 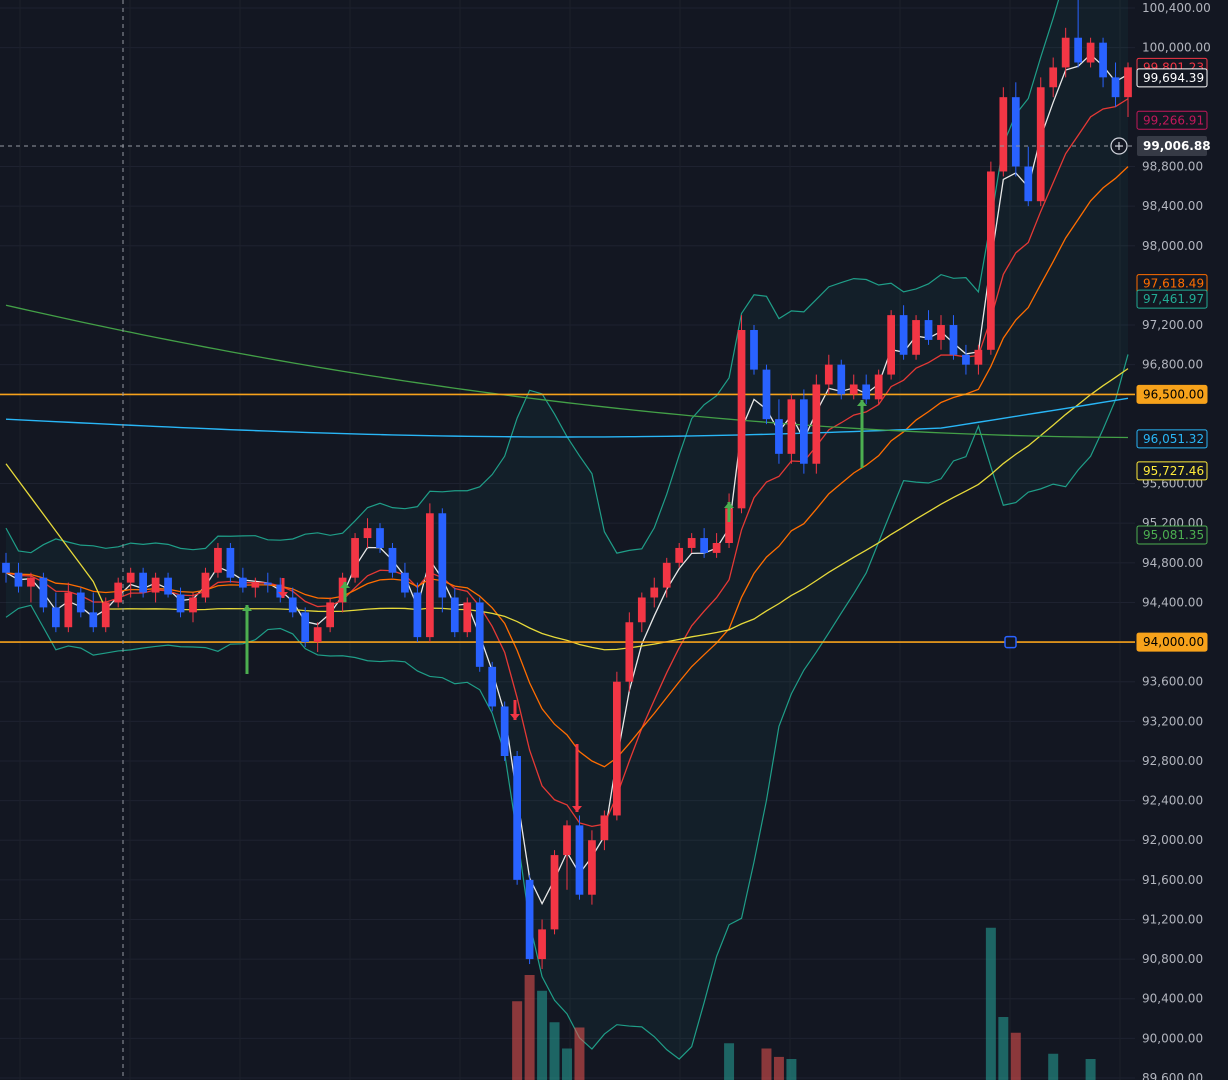 I want to click on axis-tick-label: 90,400.00, so click(x=1172, y=999).